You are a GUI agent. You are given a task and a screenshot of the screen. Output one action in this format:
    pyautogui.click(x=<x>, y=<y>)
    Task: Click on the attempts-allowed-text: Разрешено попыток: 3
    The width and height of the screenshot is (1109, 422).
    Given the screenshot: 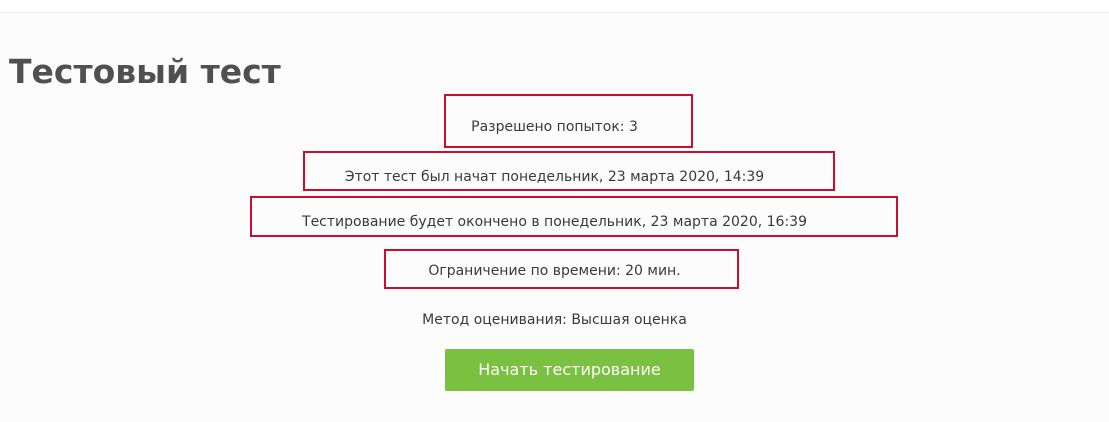 What is the action you would take?
    pyautogui.click(x=554, y=127)
    